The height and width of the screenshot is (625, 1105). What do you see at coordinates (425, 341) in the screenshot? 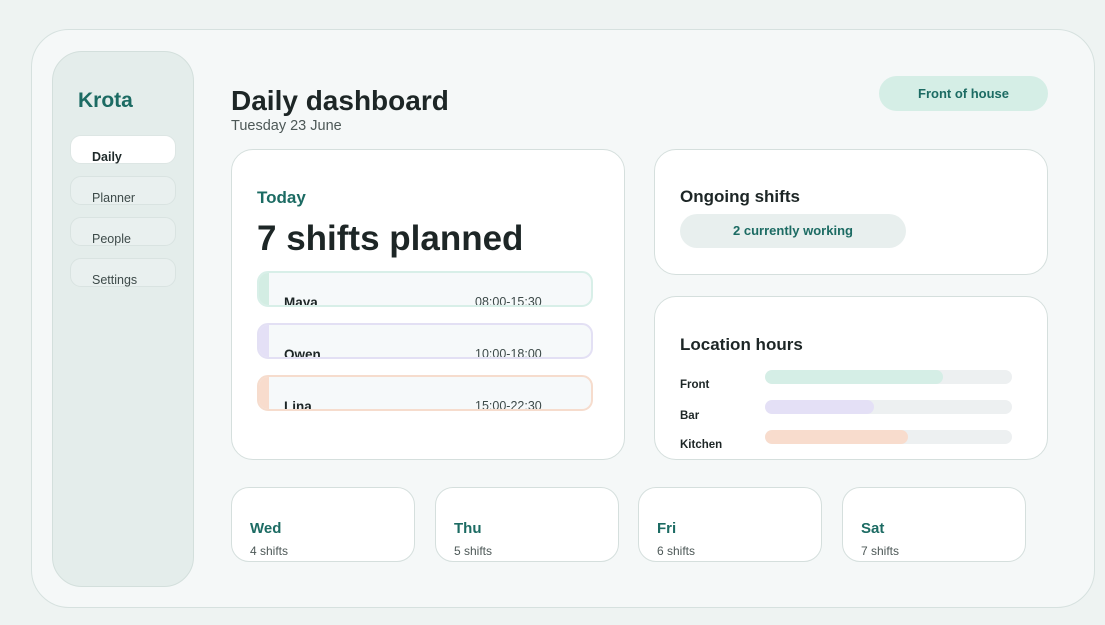
I see `shift-row-owen: Owen 10:00-18:00` at bounding box center [425, 341].